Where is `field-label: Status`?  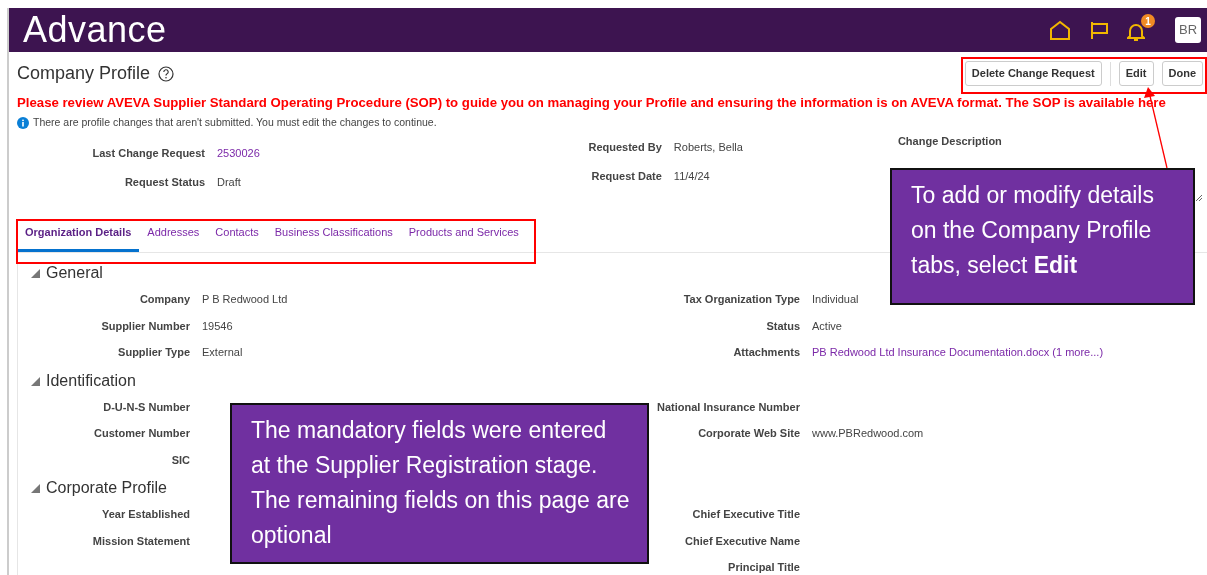
field-label: Status is located at coordinates (782, 326).